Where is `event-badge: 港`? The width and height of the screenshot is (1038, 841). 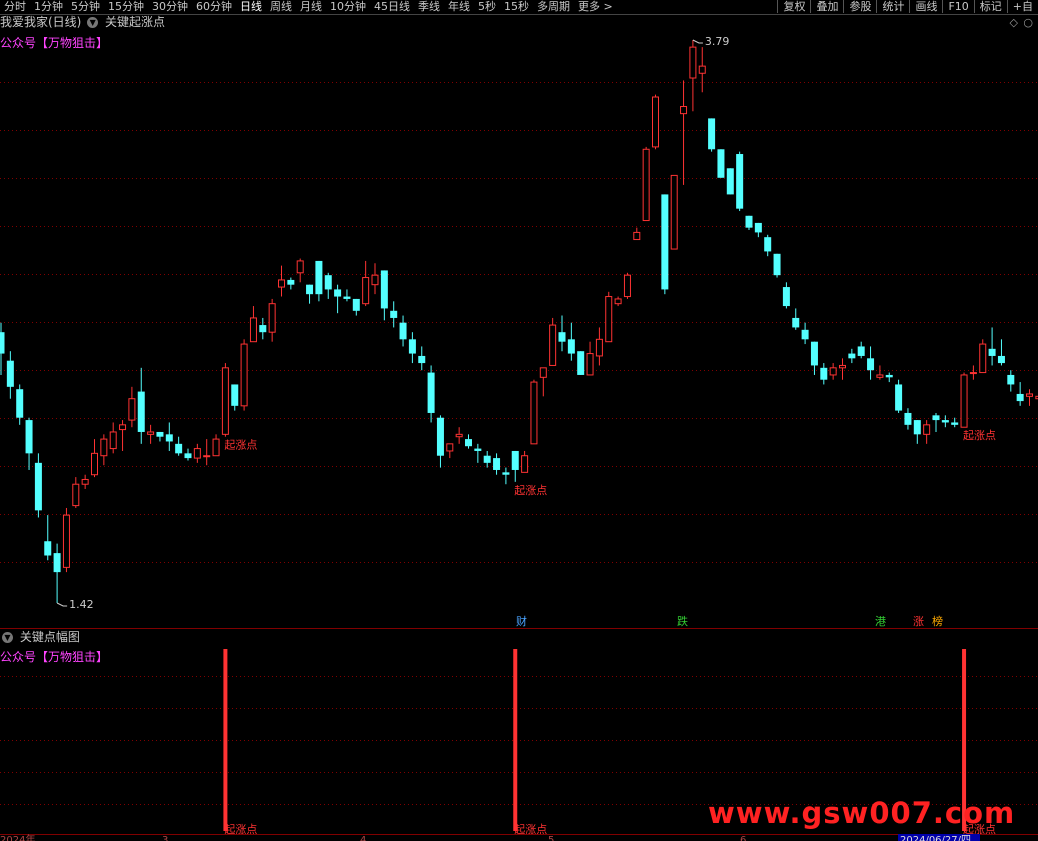
event-badge: 港 is located at coordinates (880, 621).